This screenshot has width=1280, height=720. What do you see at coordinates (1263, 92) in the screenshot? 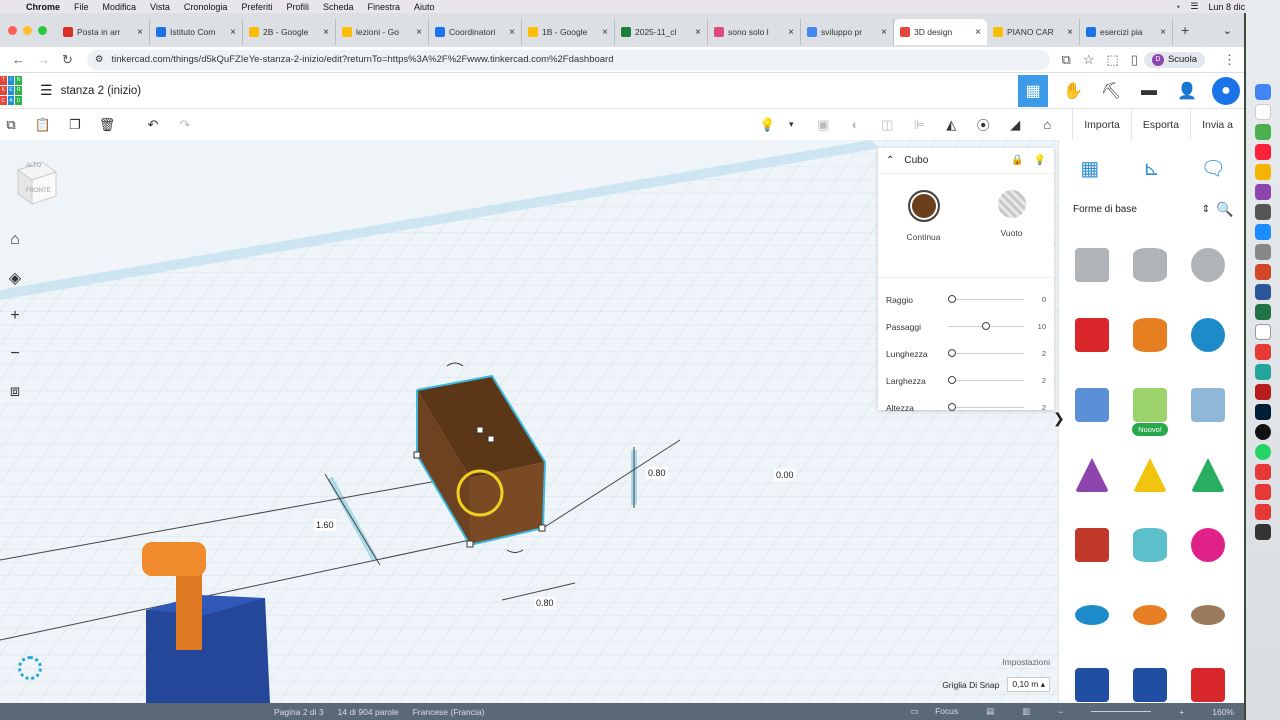
I see `chrome-dock-icon` at bounding box center [1263, 92].